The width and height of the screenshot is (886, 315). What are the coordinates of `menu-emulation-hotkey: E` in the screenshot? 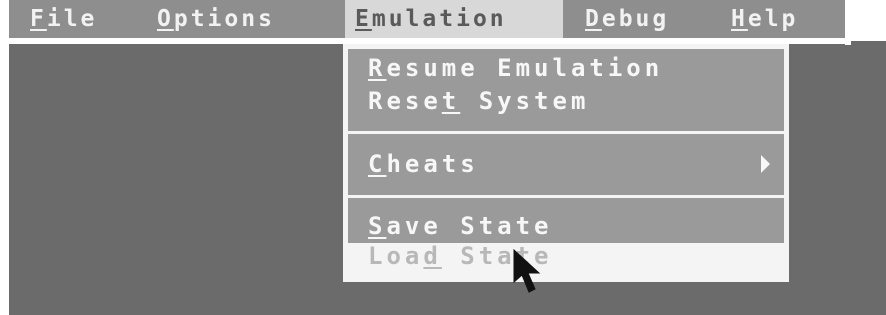 It's located at (363, 19).